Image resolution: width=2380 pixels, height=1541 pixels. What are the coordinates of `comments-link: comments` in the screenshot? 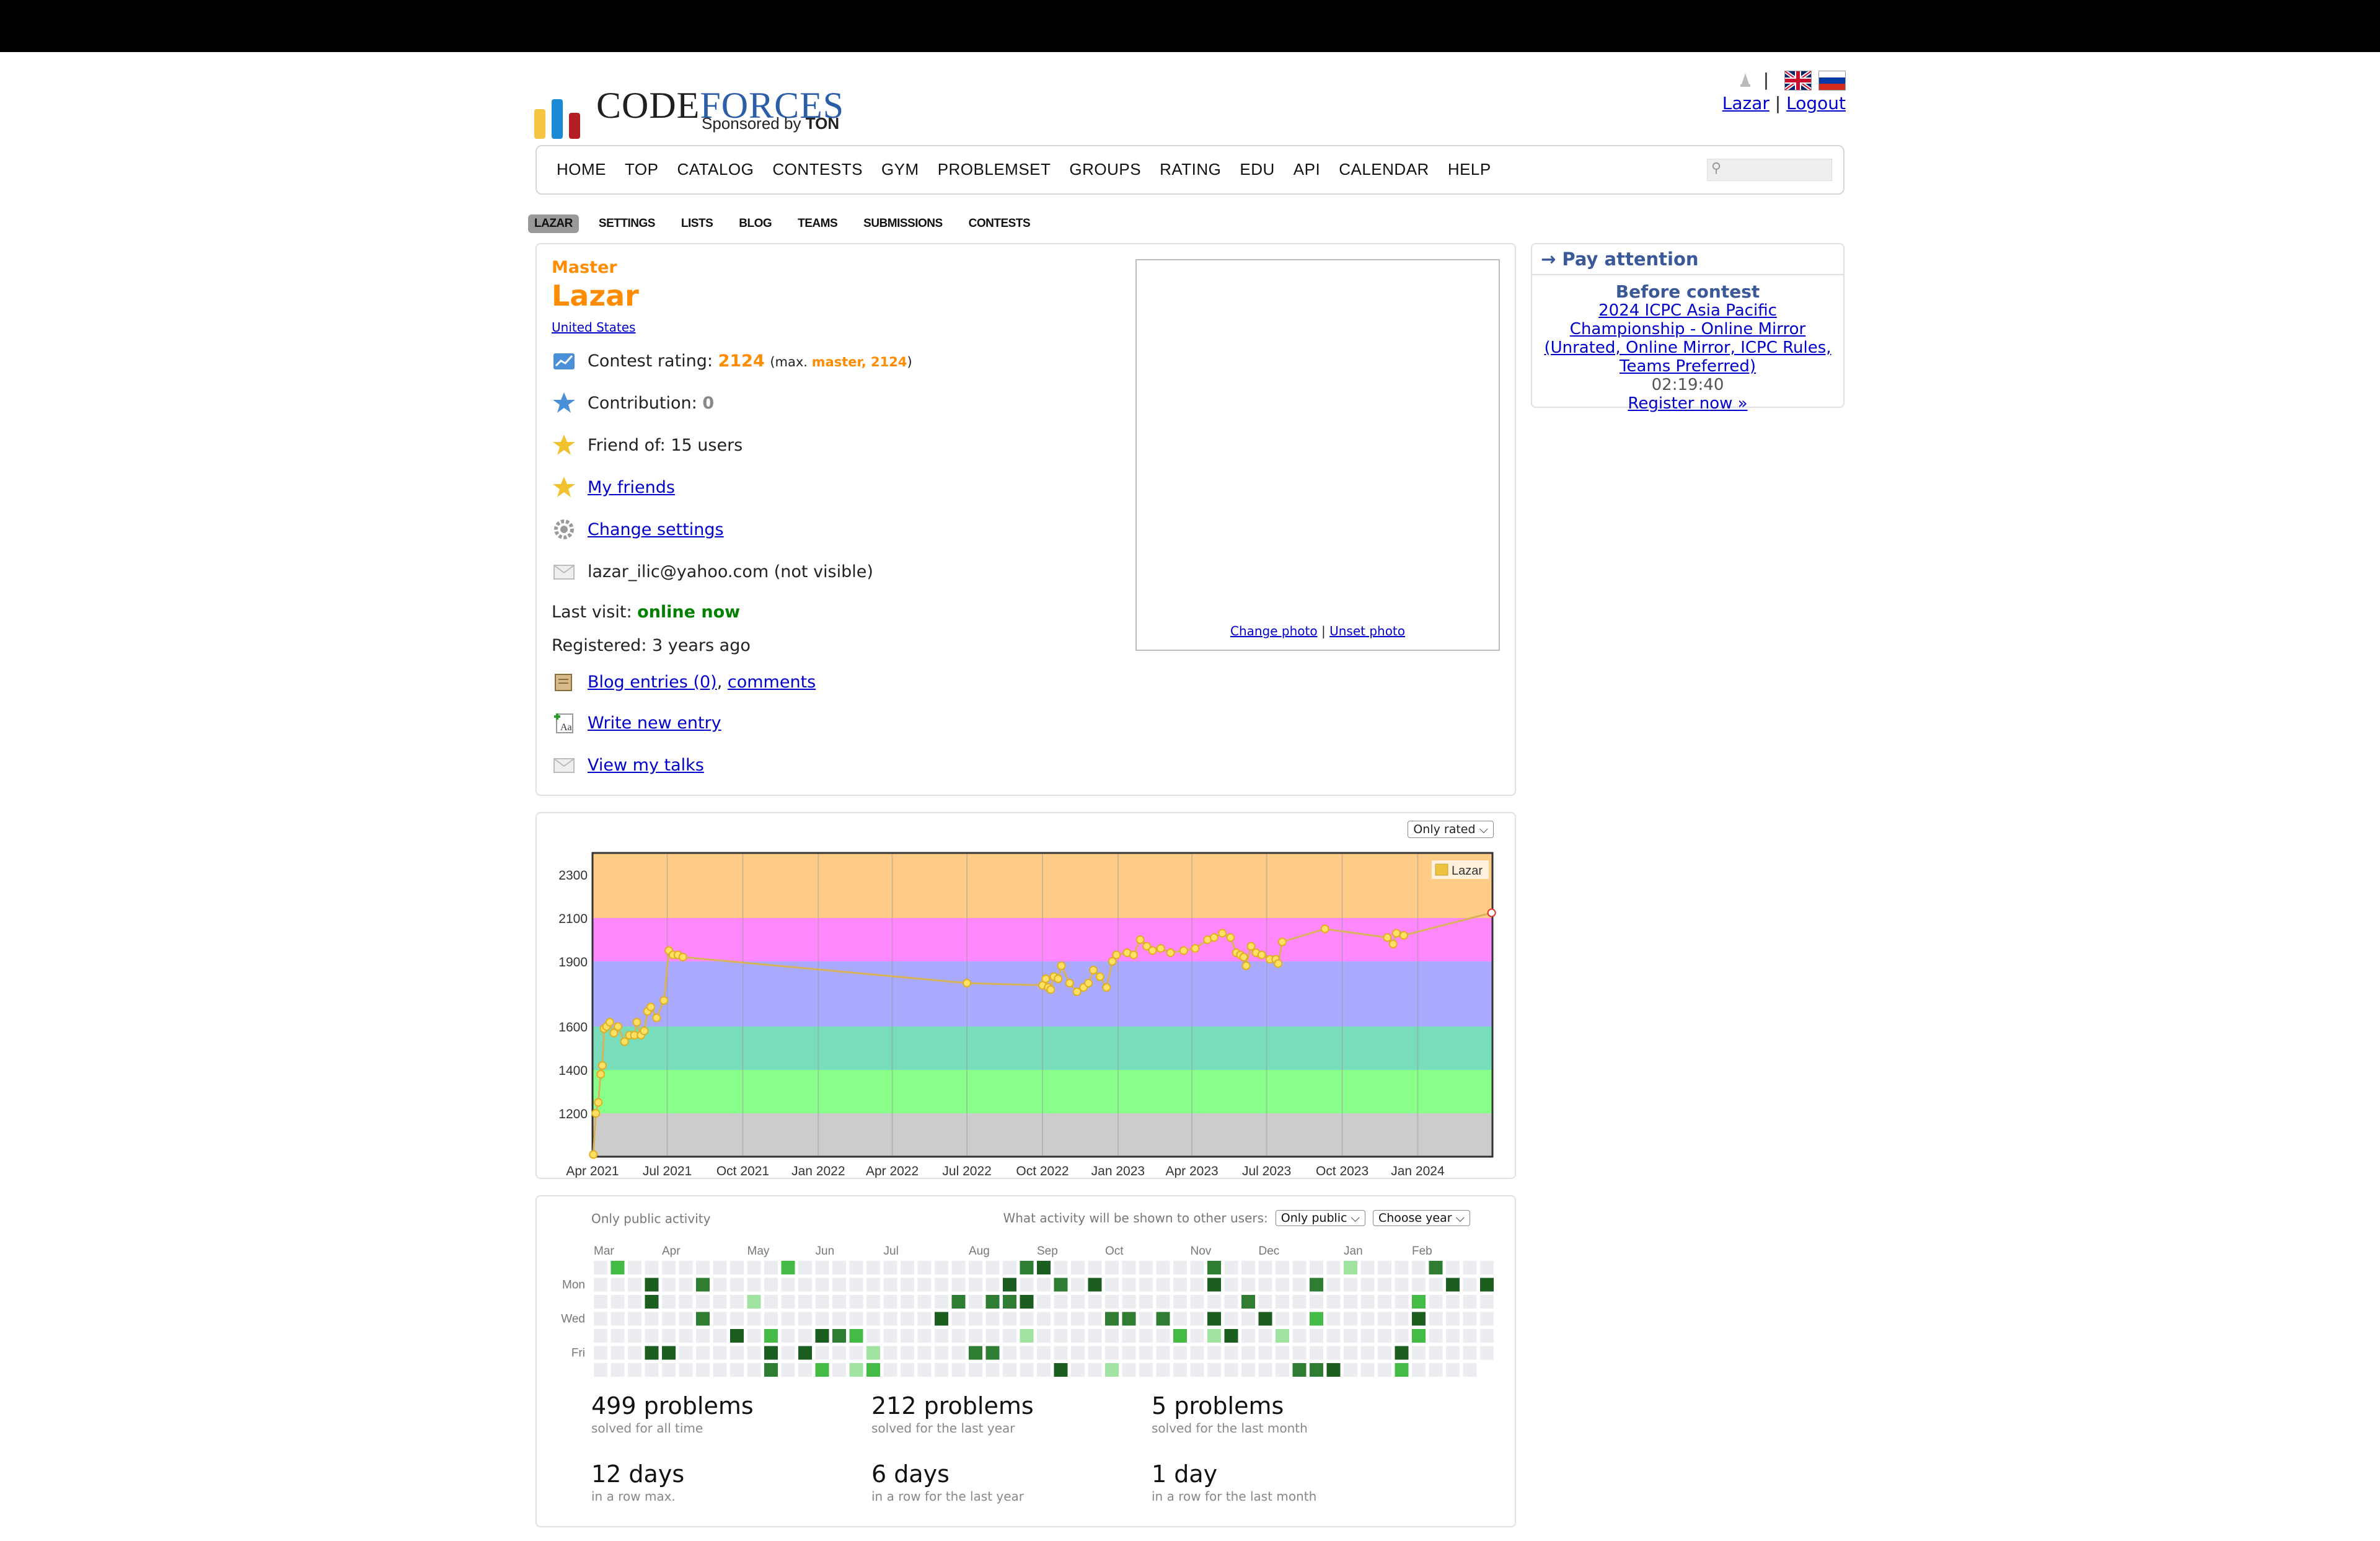 It's located at (772, 682).